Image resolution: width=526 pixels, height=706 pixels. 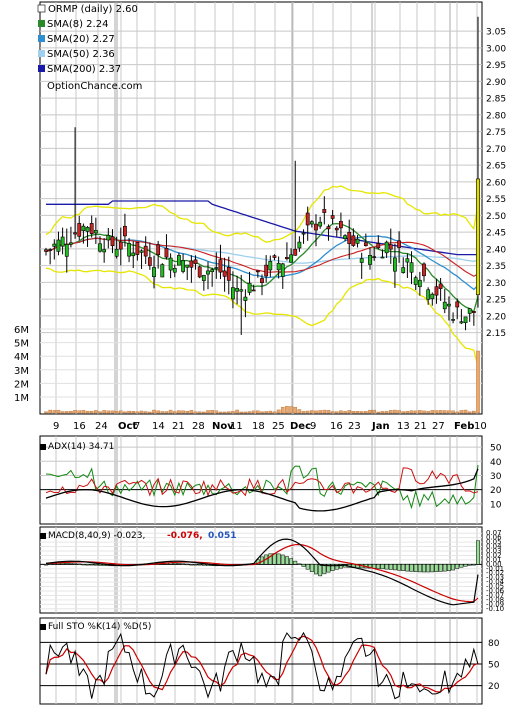 I want to click on y-tick-label: 2.45, so click(x=496, y=234).